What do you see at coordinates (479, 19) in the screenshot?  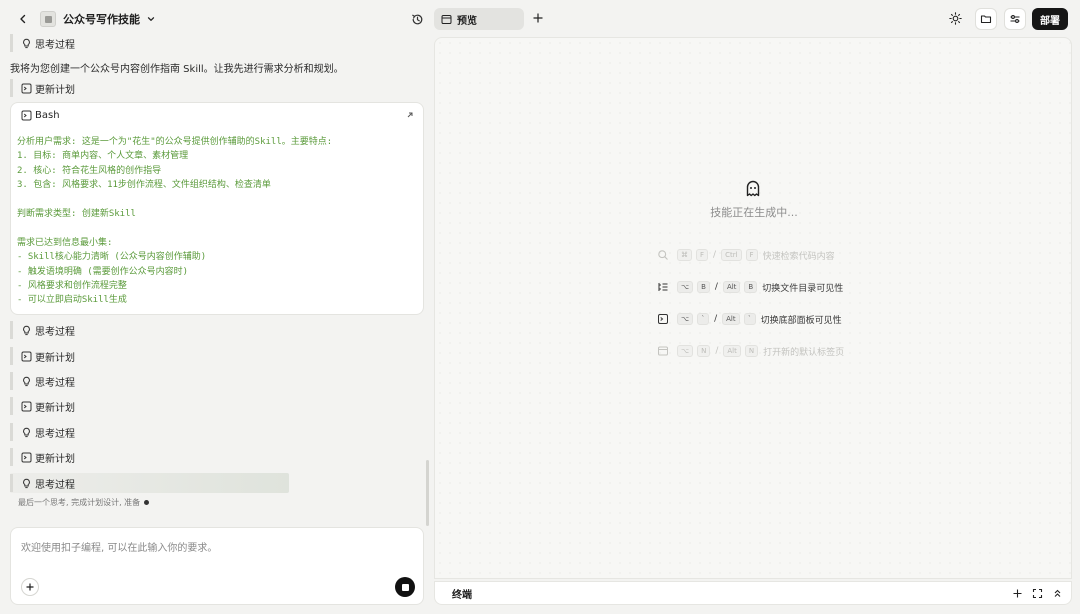 I see `tab-preview: 预览` at bounding box center [479, 19].